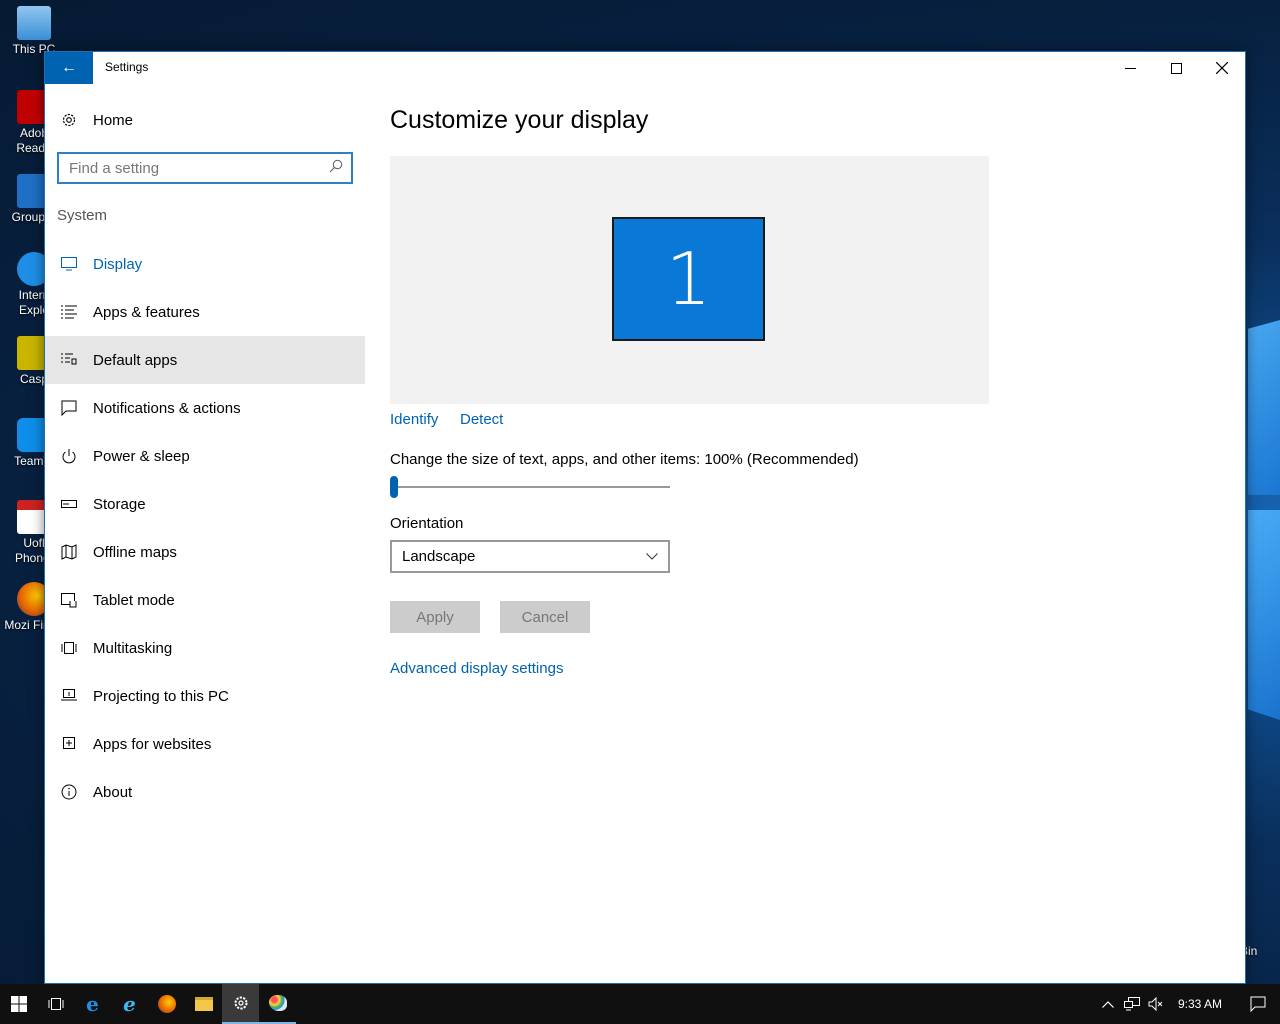  I want to click on gear-icon, so click(69, 120).